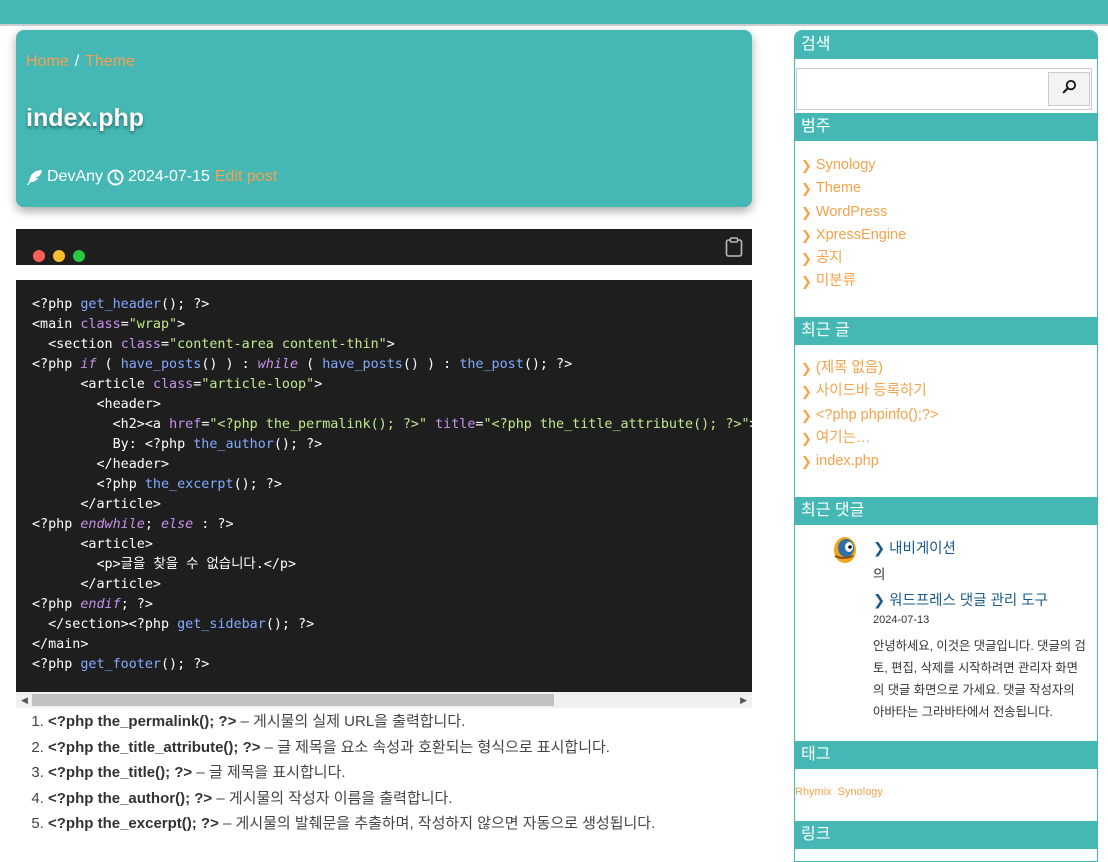 The image size is (1108, 862). What do you see at coordinates (384, 247) in the screenshot?
I see `code-window-toolbar` at bounding box center [384, 247].